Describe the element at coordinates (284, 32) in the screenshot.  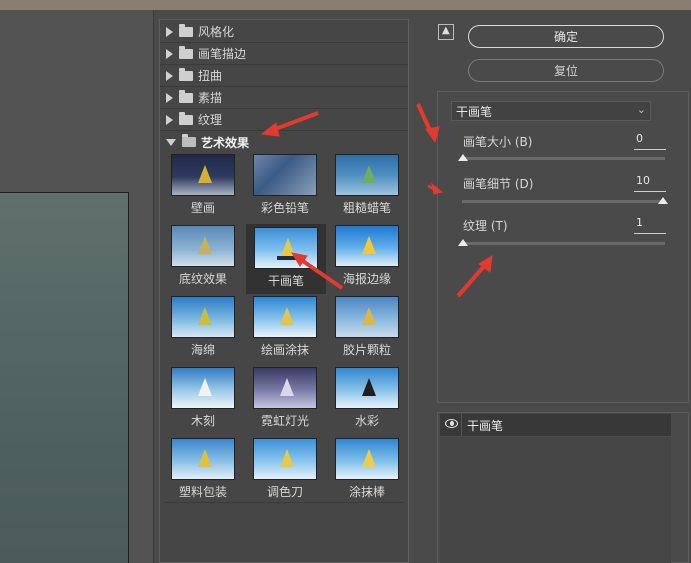
I see `category-stylize: 风格化` at that location.